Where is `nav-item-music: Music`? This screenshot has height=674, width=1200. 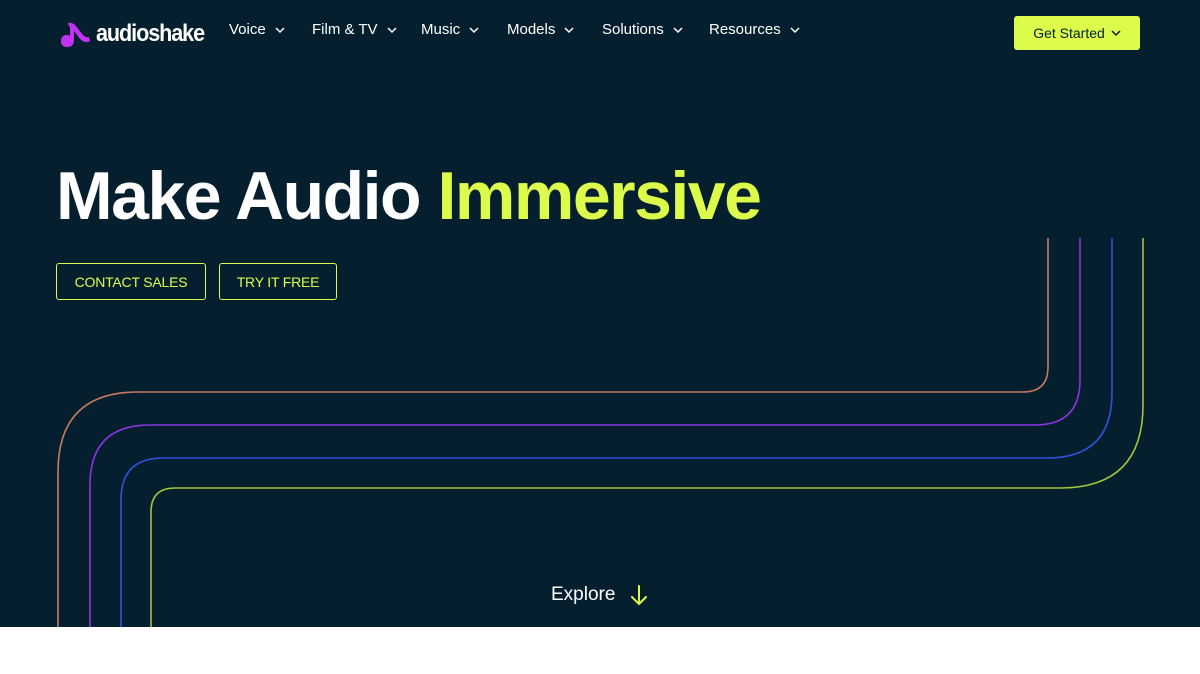
nav-item-music: Music is located at coordinates (450, 29).